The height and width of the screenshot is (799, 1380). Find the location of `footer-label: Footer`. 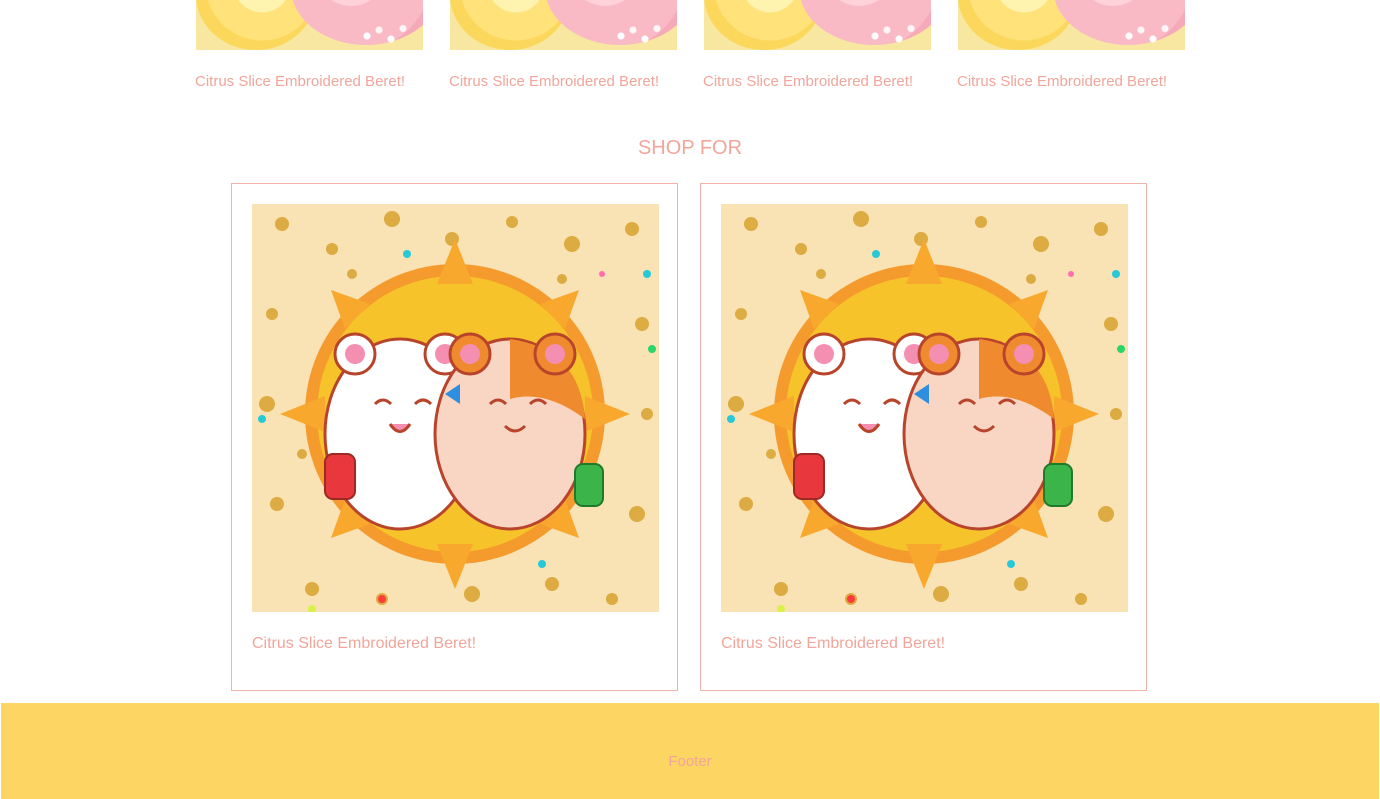

footer-label: Footer is located at coordinates (690, 761).